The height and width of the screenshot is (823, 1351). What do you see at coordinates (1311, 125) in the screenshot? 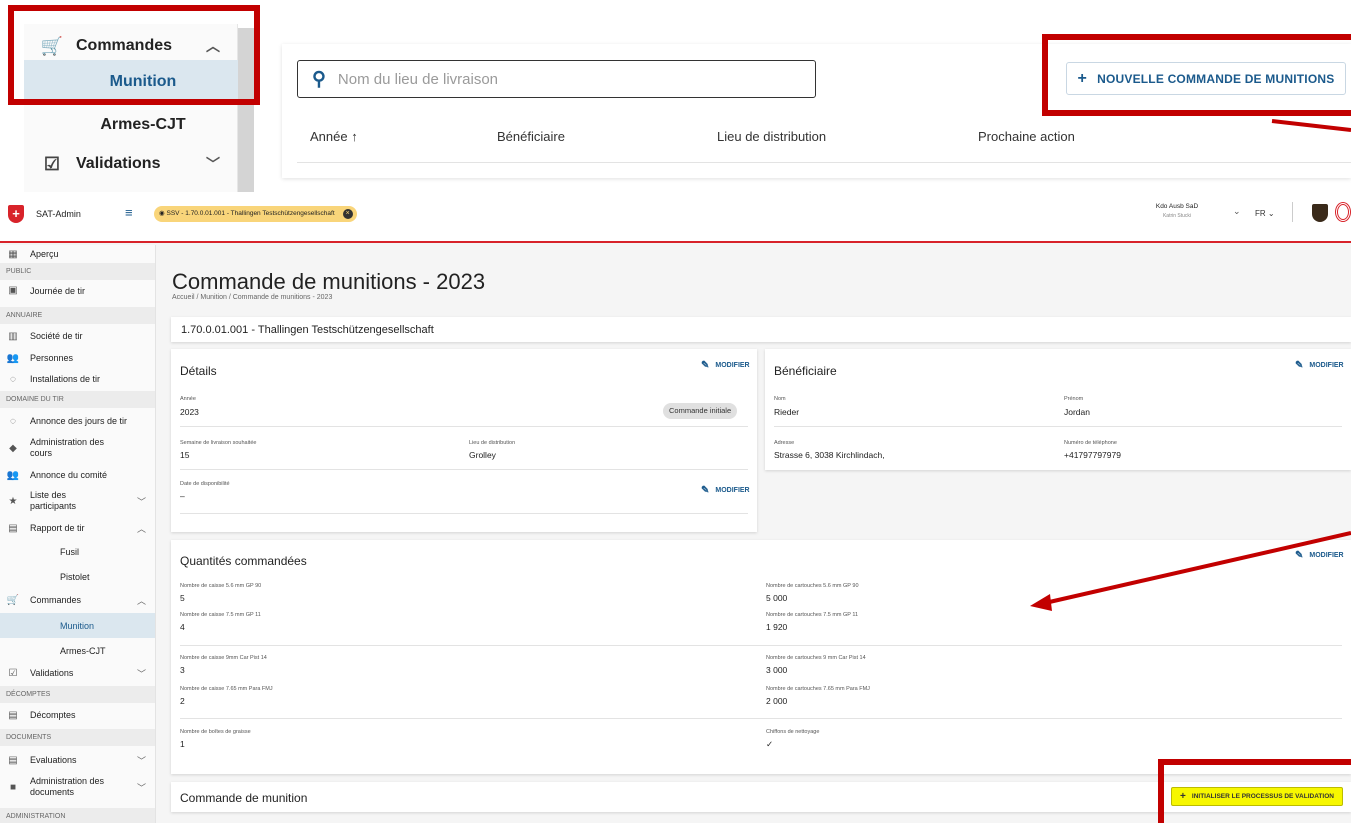
I see `annotation-arrow-line-top` at bounding box center [1311, 125].